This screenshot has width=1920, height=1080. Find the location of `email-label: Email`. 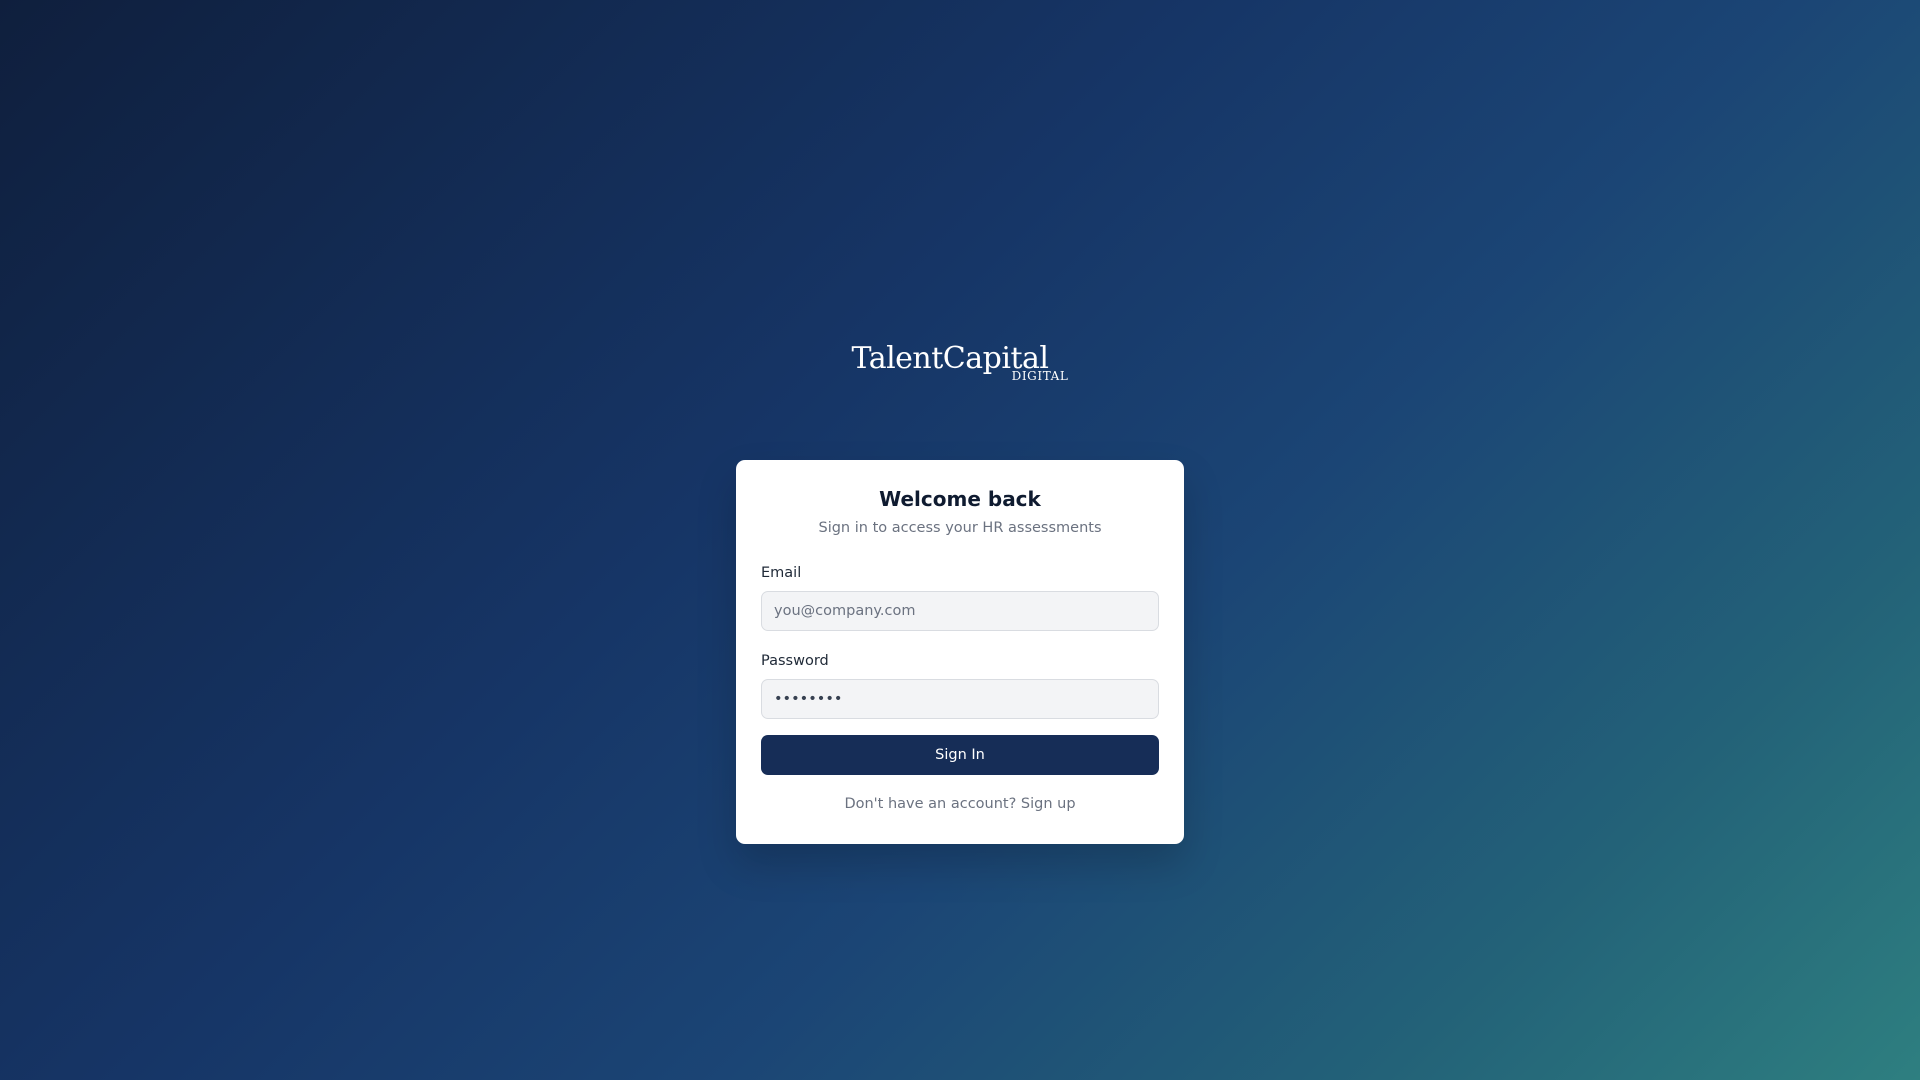

email-label: Email is located at coordinates (781, 573).